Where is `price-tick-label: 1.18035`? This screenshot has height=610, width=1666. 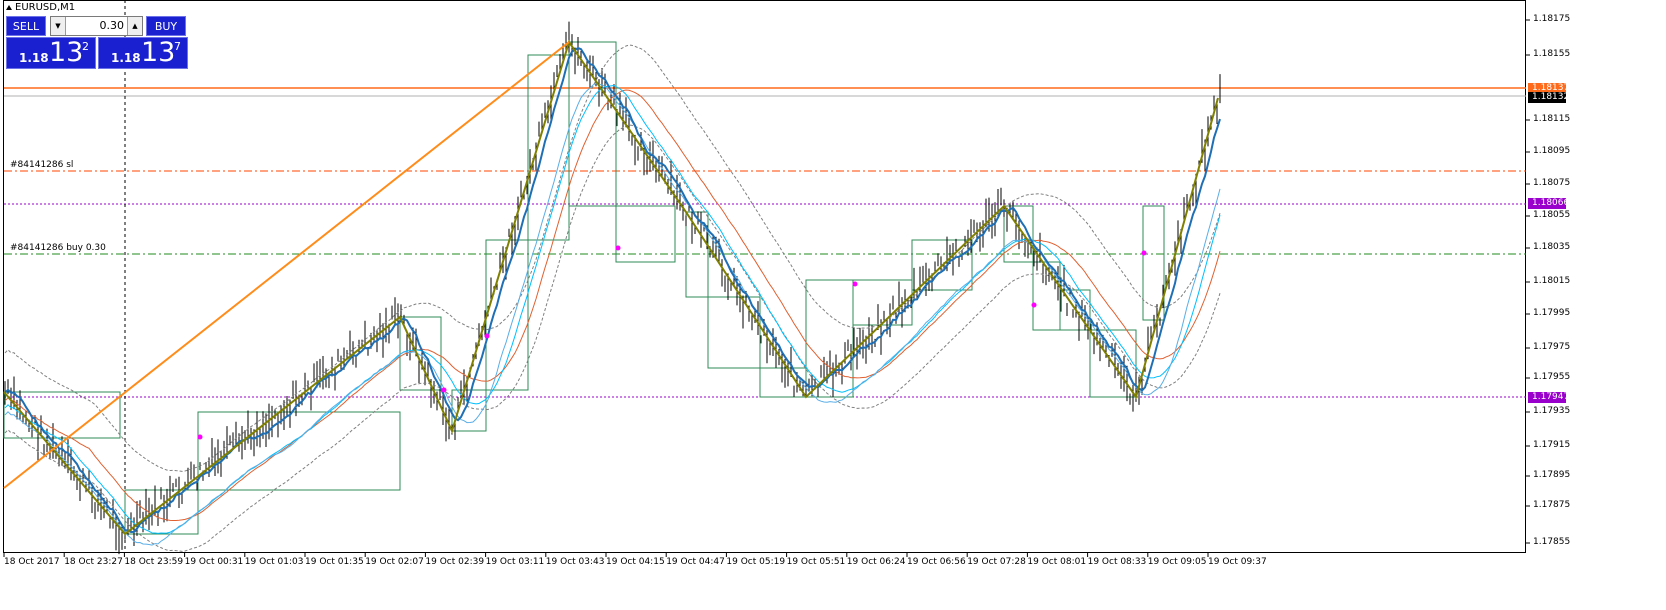
price-tick-label: 1.18035 is located at coordinates (1552, 247).